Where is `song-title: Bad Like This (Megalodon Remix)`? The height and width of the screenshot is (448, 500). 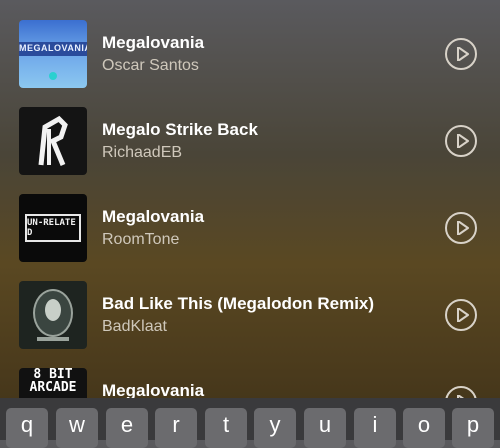 song-title: Bad Like This (Megalodon Remix) is located at coordinates (238, 303).